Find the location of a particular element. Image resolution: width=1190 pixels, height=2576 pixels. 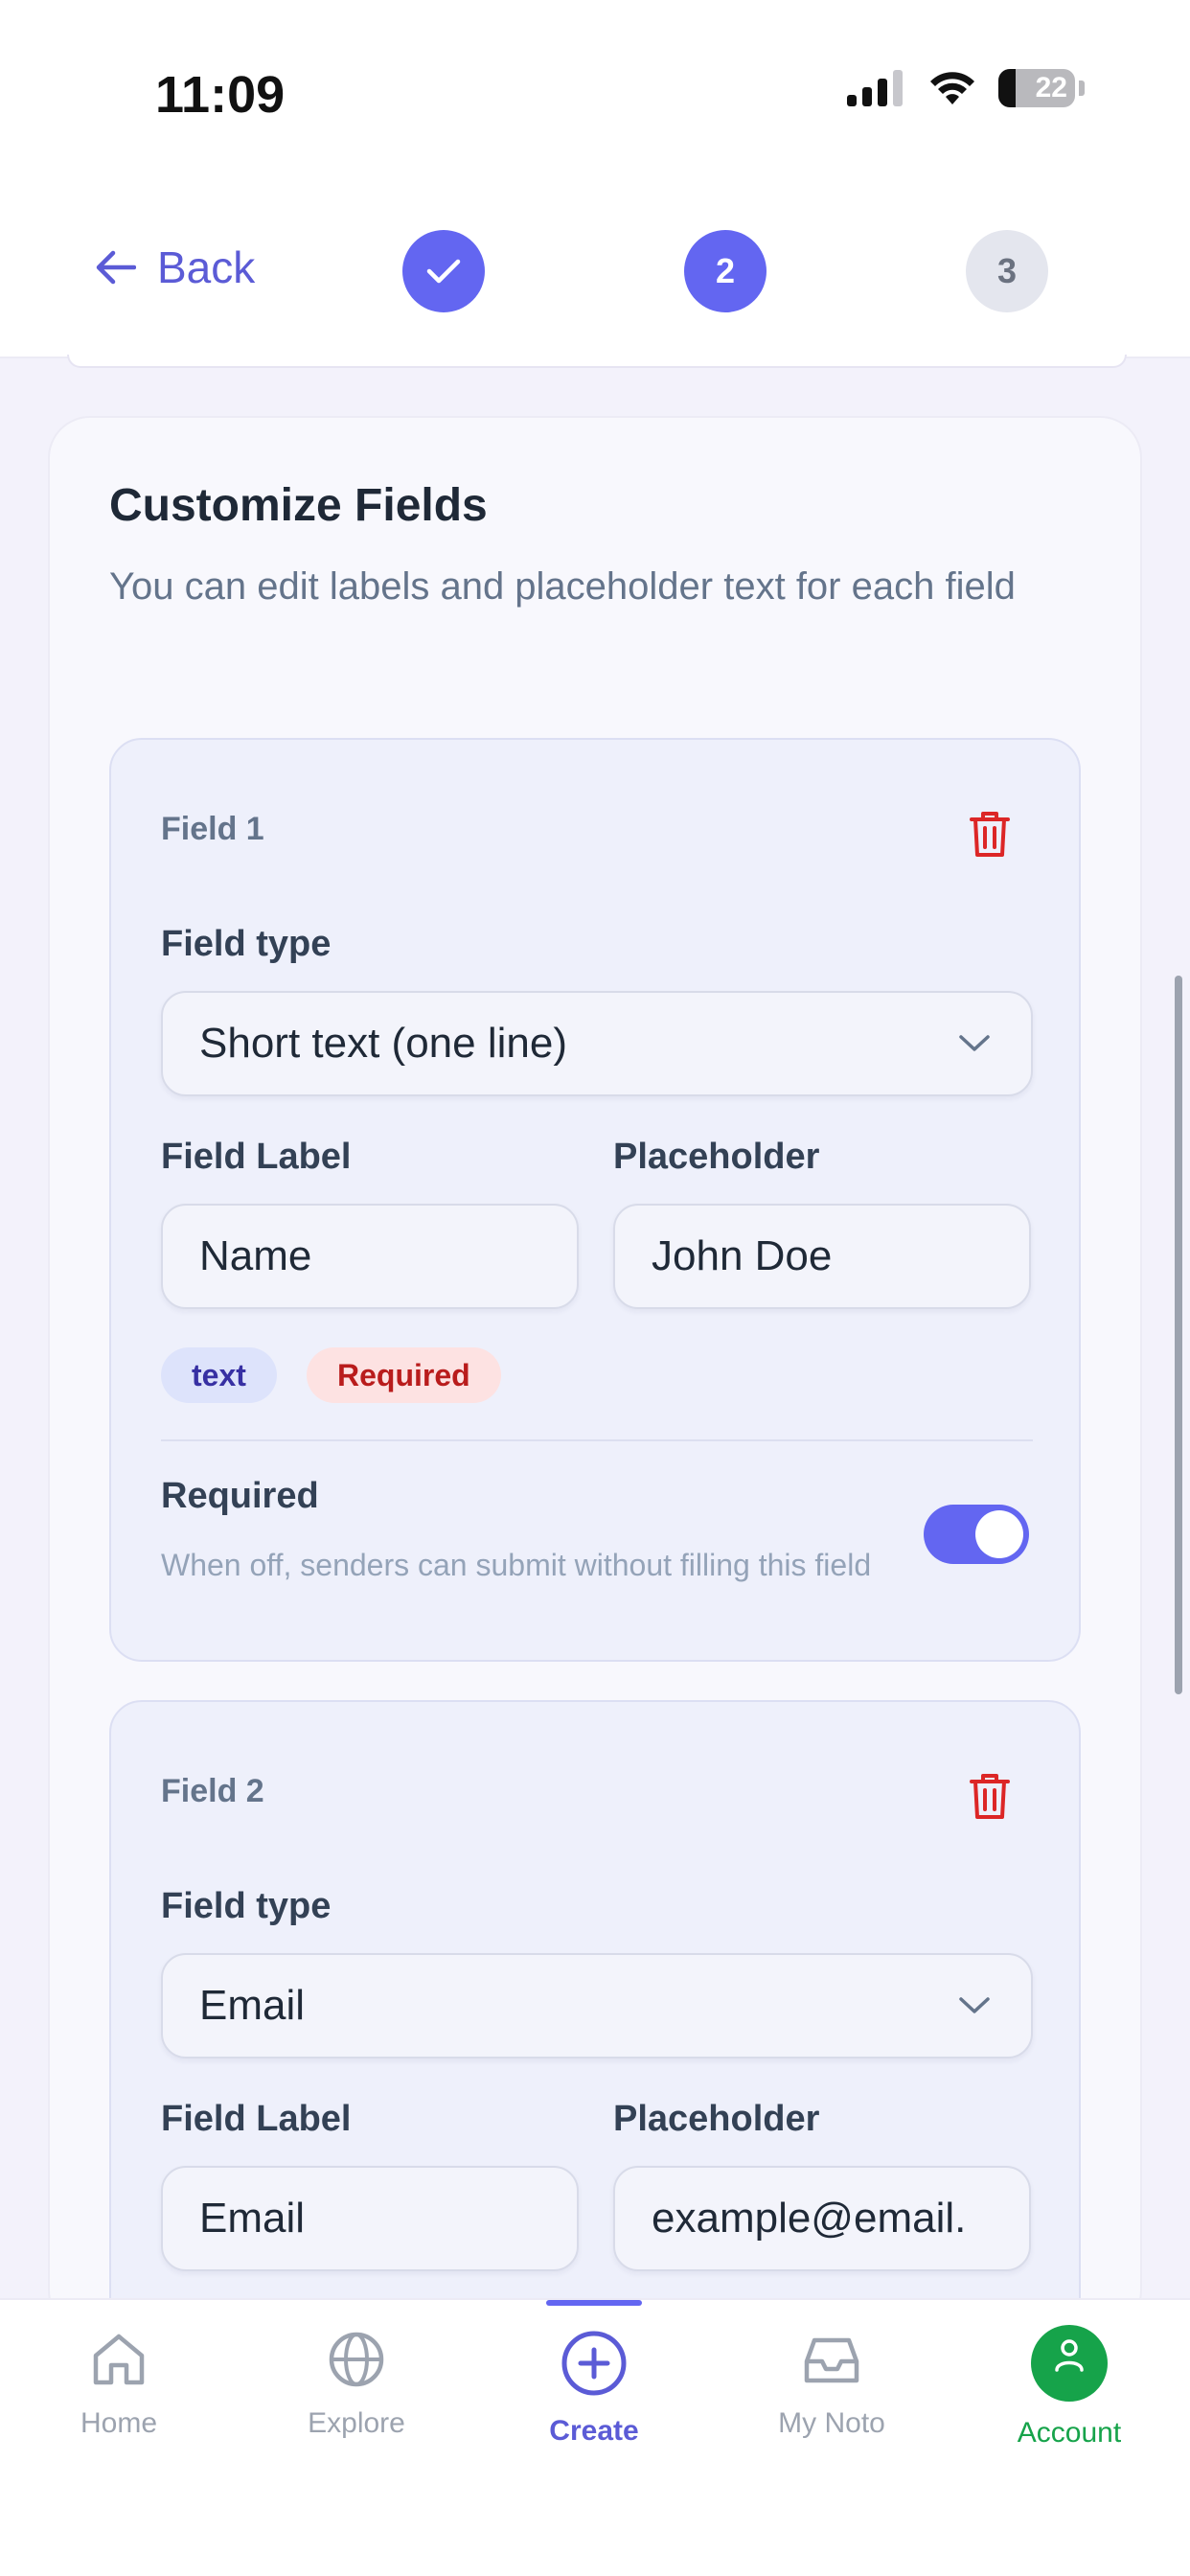

status-icons: 22 is located at coordinates (966, 88).